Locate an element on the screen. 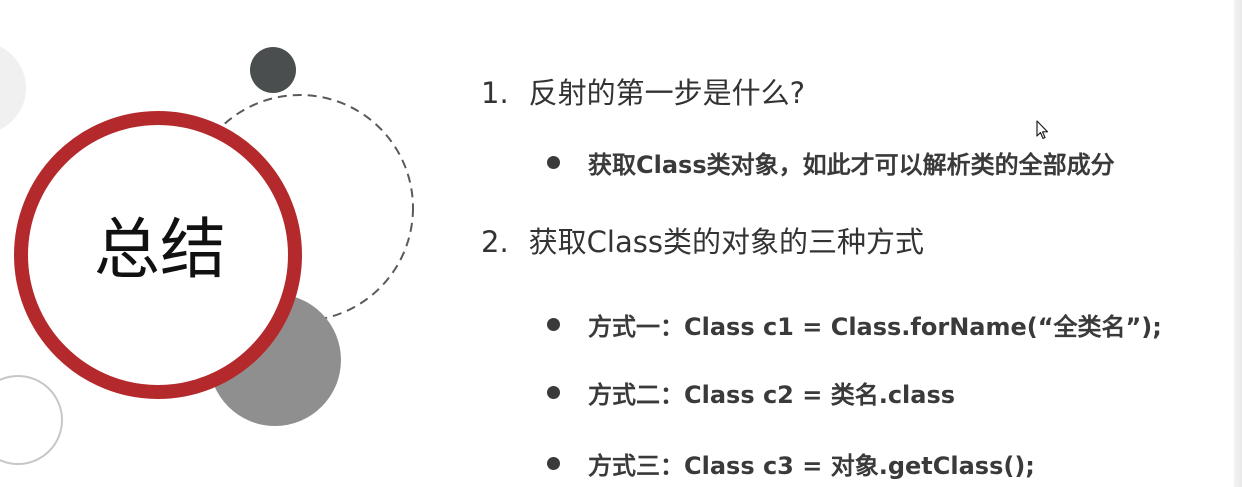  method-2-bullet: 方式二：Class c2 = 类名.class is located at coordinates (751, 392).